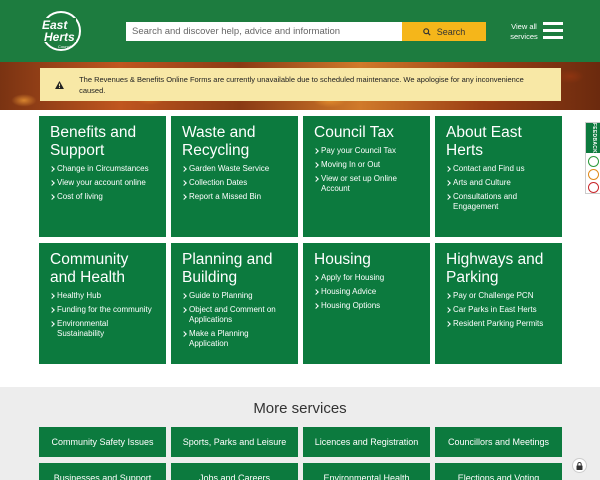 The height and width of the screenshot is (480, 600). I want to click on tile-link: Funding for the community, so click(102, 310).